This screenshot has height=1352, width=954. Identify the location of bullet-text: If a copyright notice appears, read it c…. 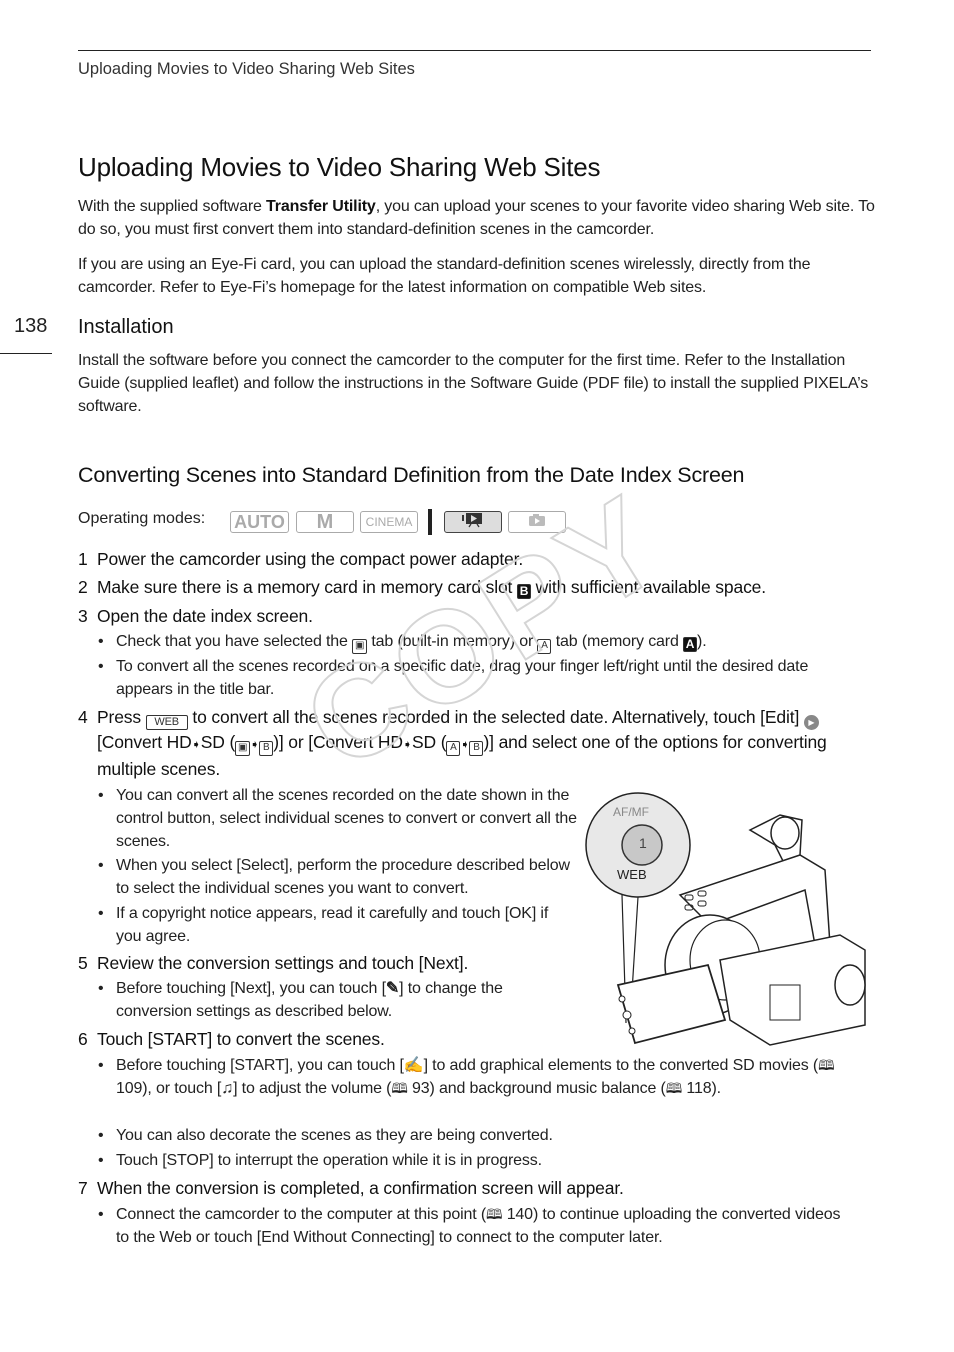
(332, 925).